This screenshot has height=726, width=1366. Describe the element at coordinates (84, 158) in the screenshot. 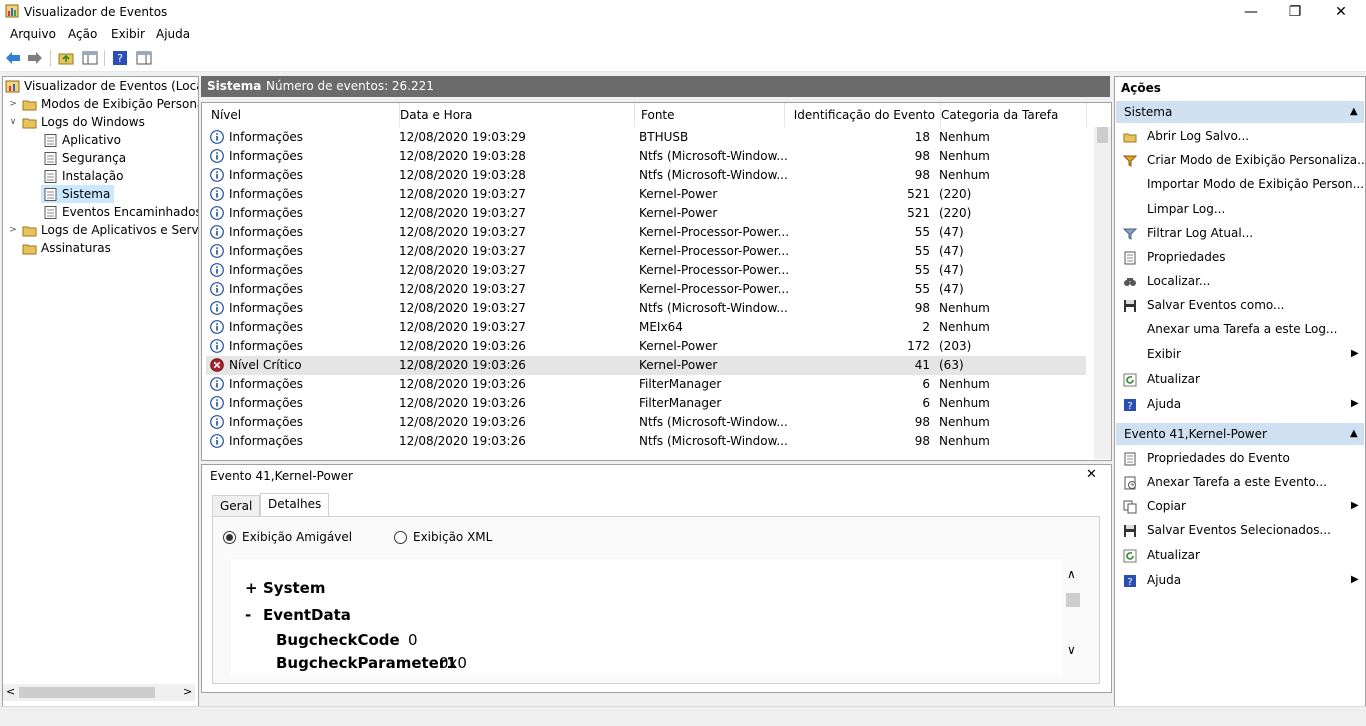

I see `tree-item-security: Segurança` at that location.